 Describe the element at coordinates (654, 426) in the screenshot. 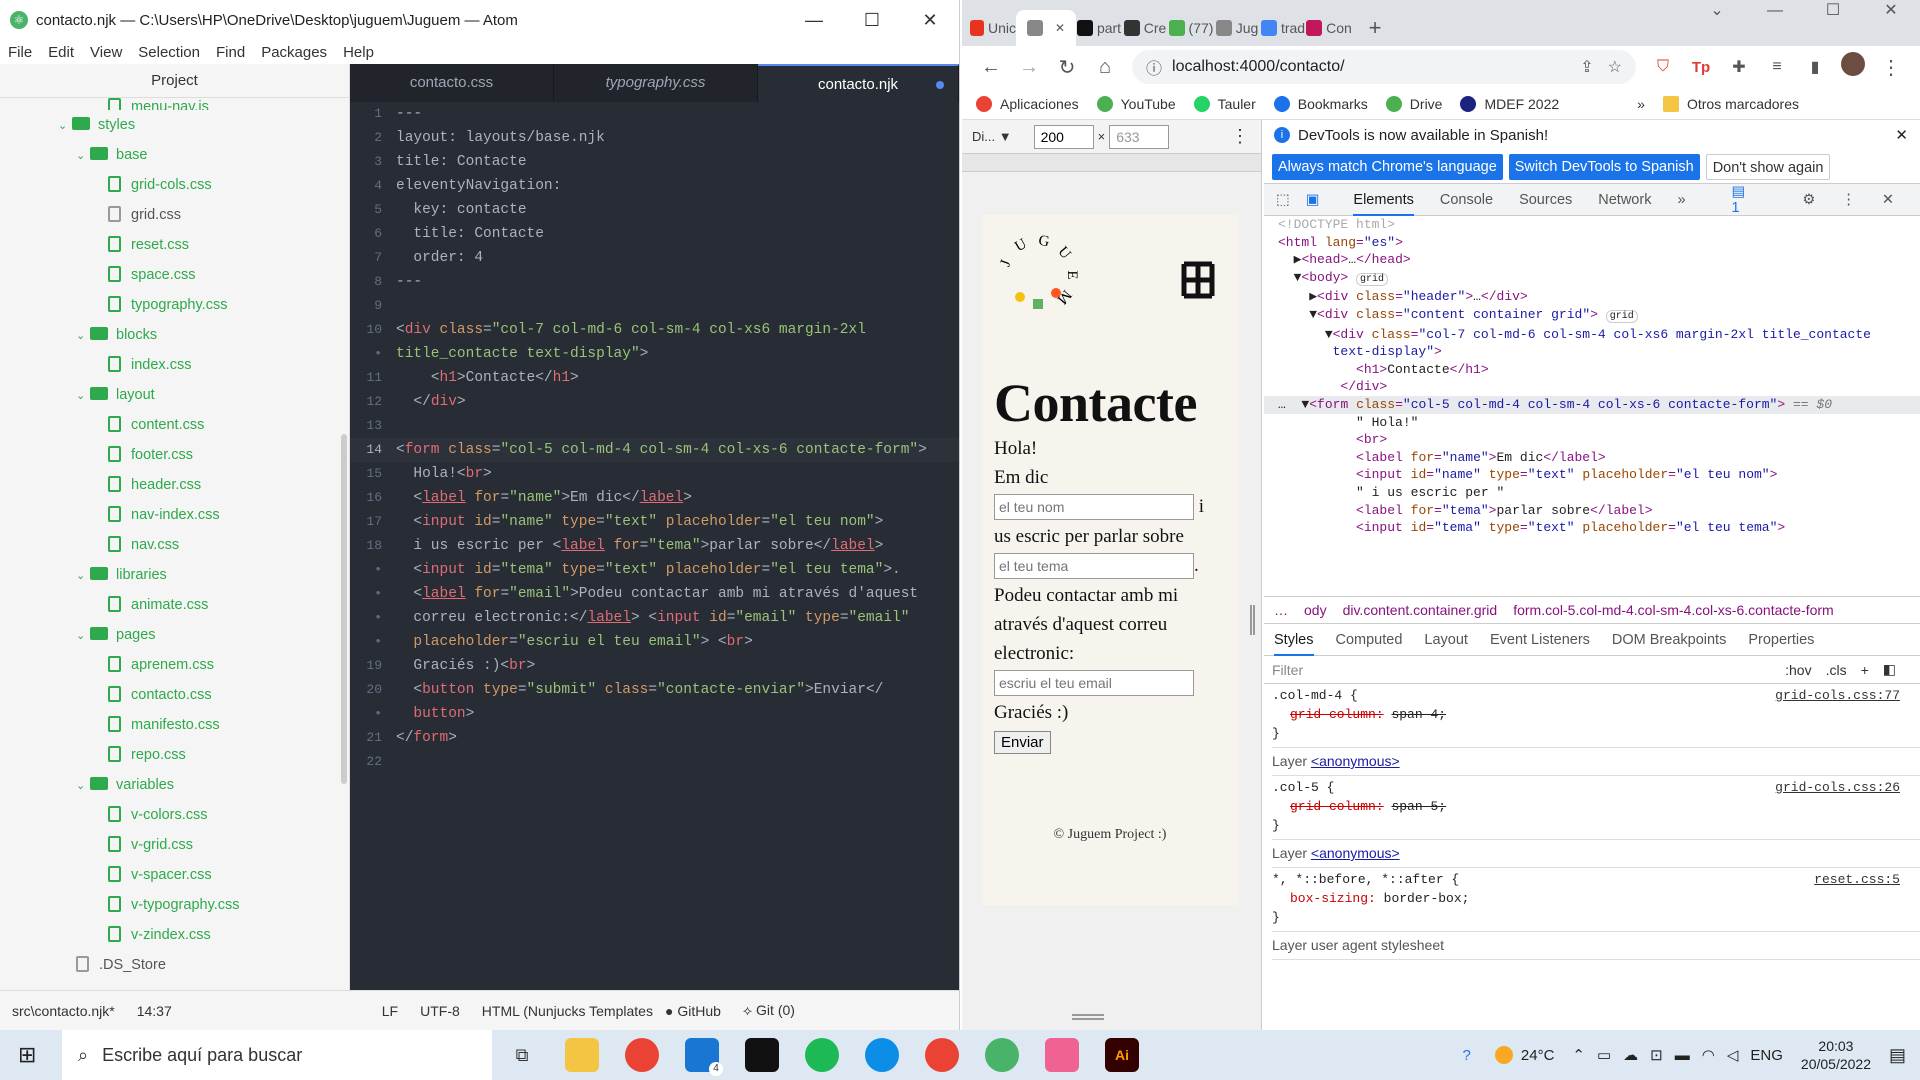

I see `code-line: 13` at that location.